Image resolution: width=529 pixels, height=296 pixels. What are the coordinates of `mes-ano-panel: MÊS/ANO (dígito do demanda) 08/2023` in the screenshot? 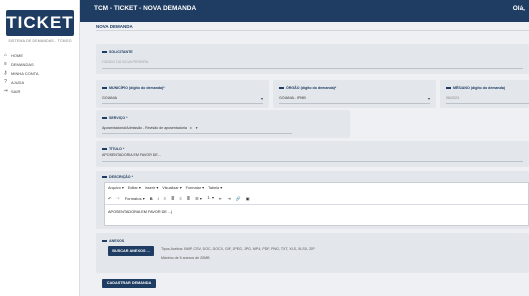 It's located at (484, 94).